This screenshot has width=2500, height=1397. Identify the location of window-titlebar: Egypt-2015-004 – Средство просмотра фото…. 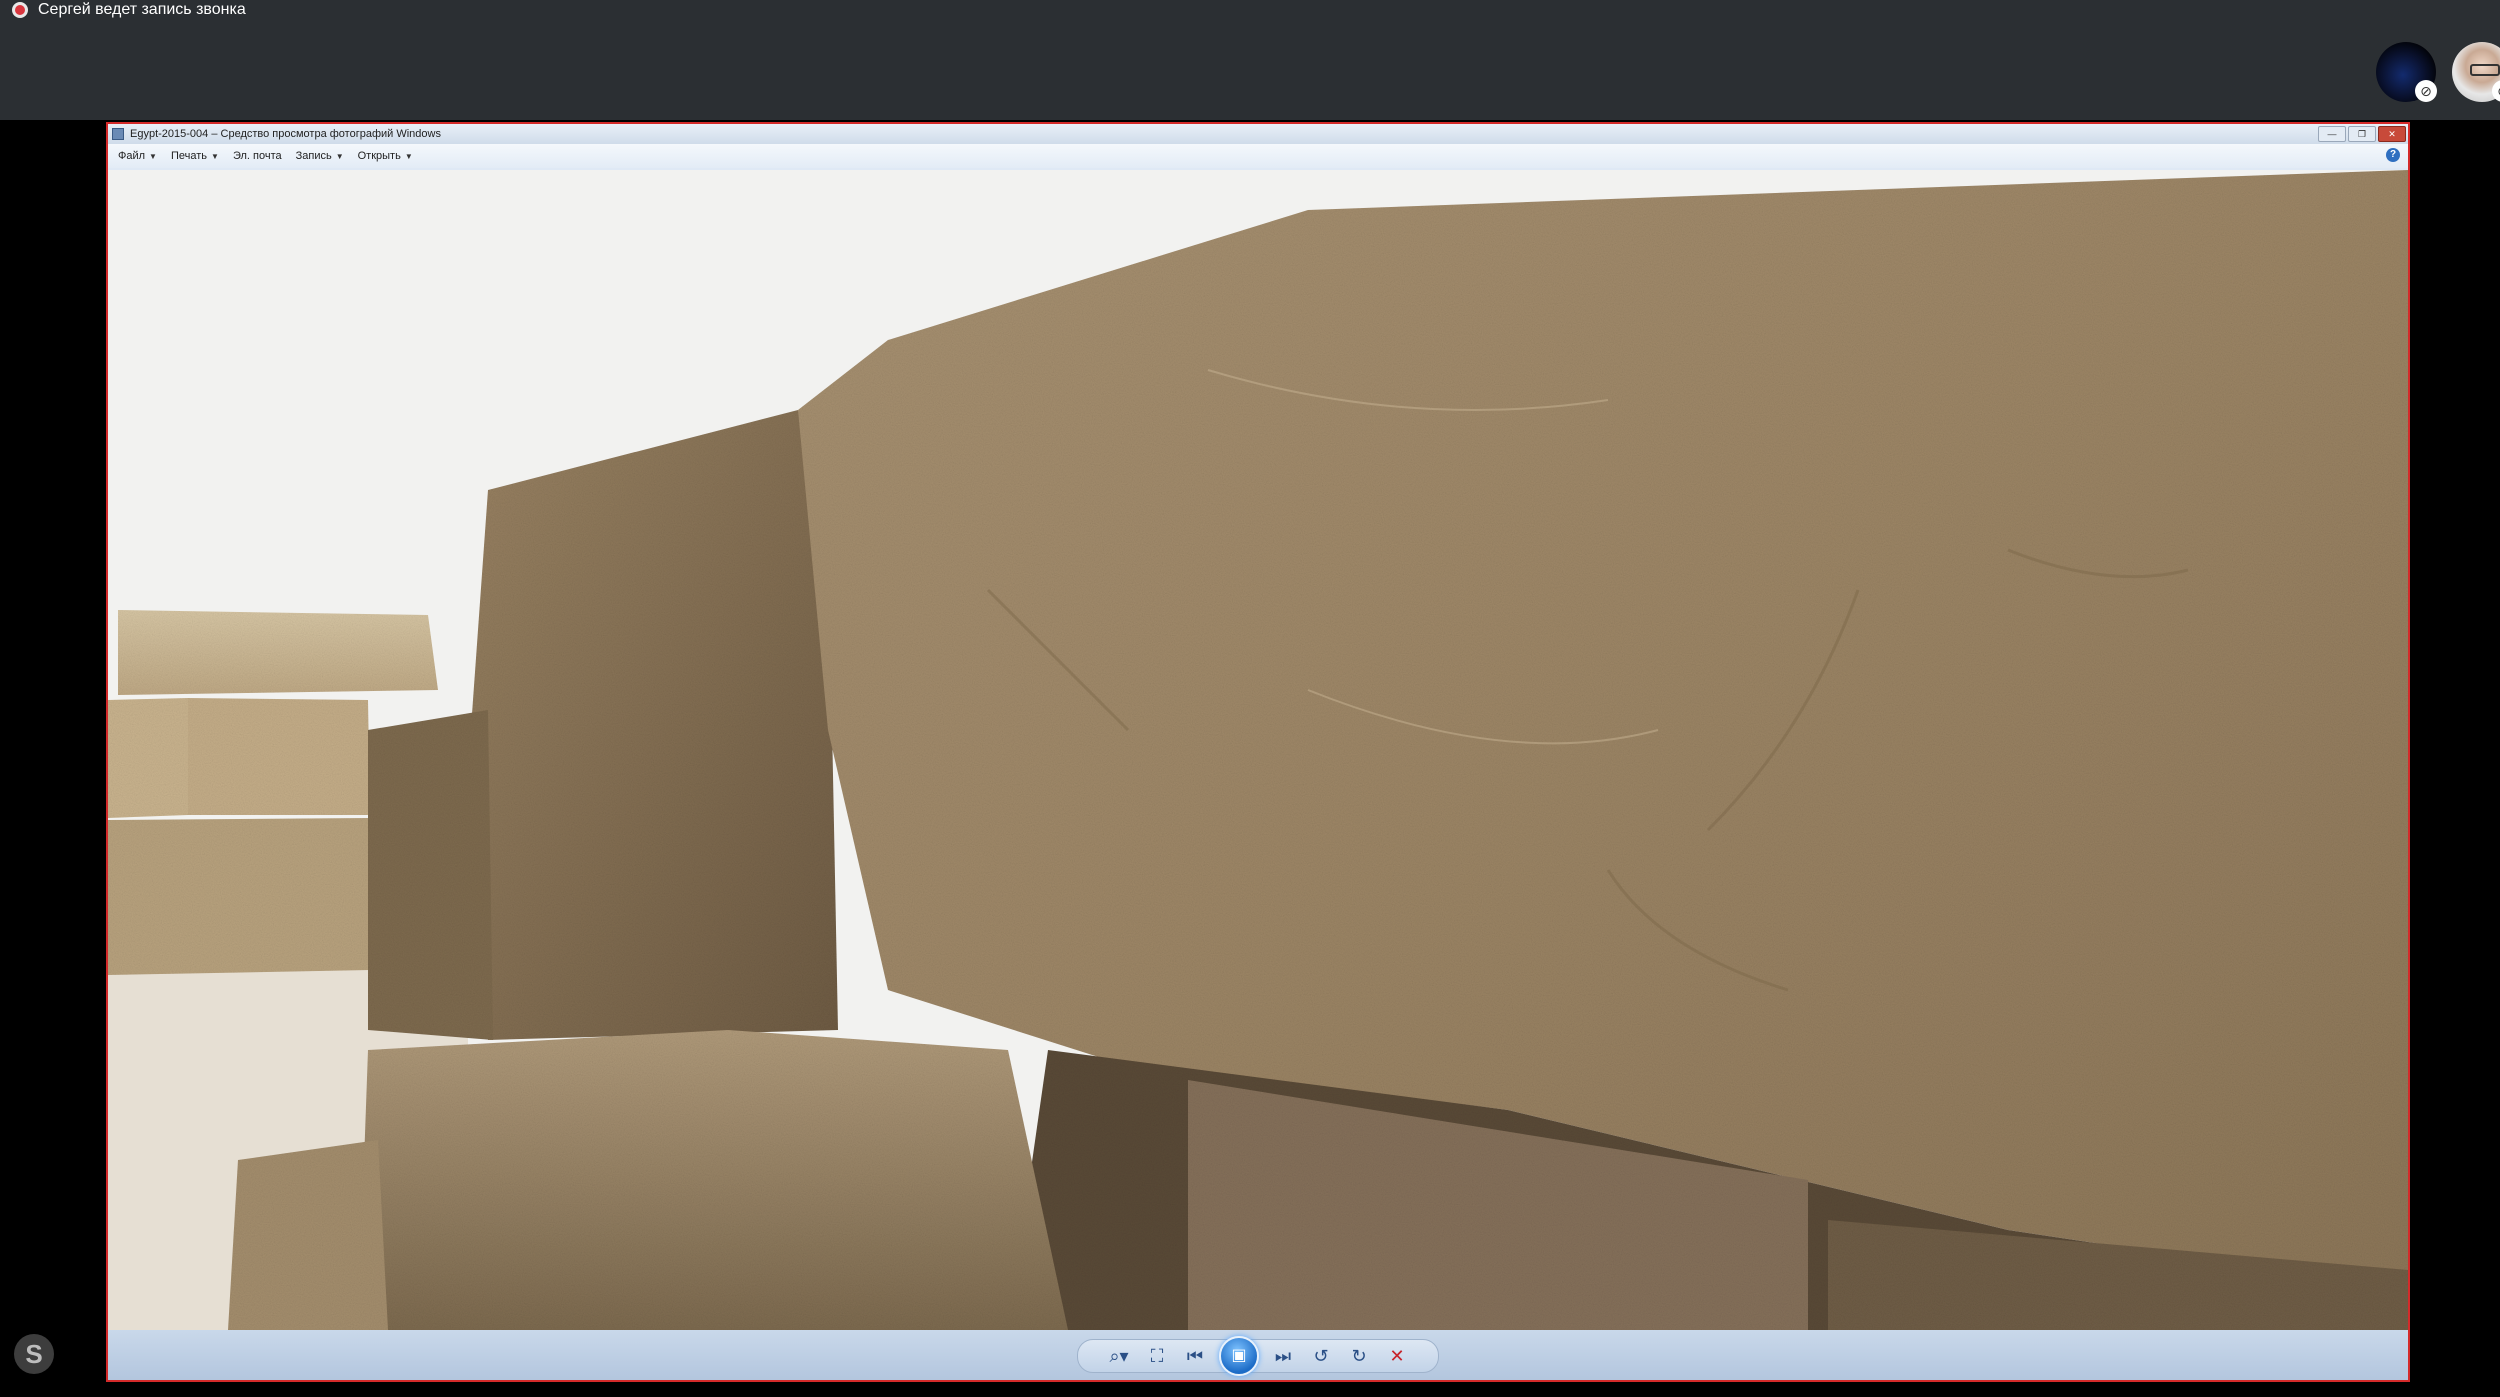
(1258, 134).